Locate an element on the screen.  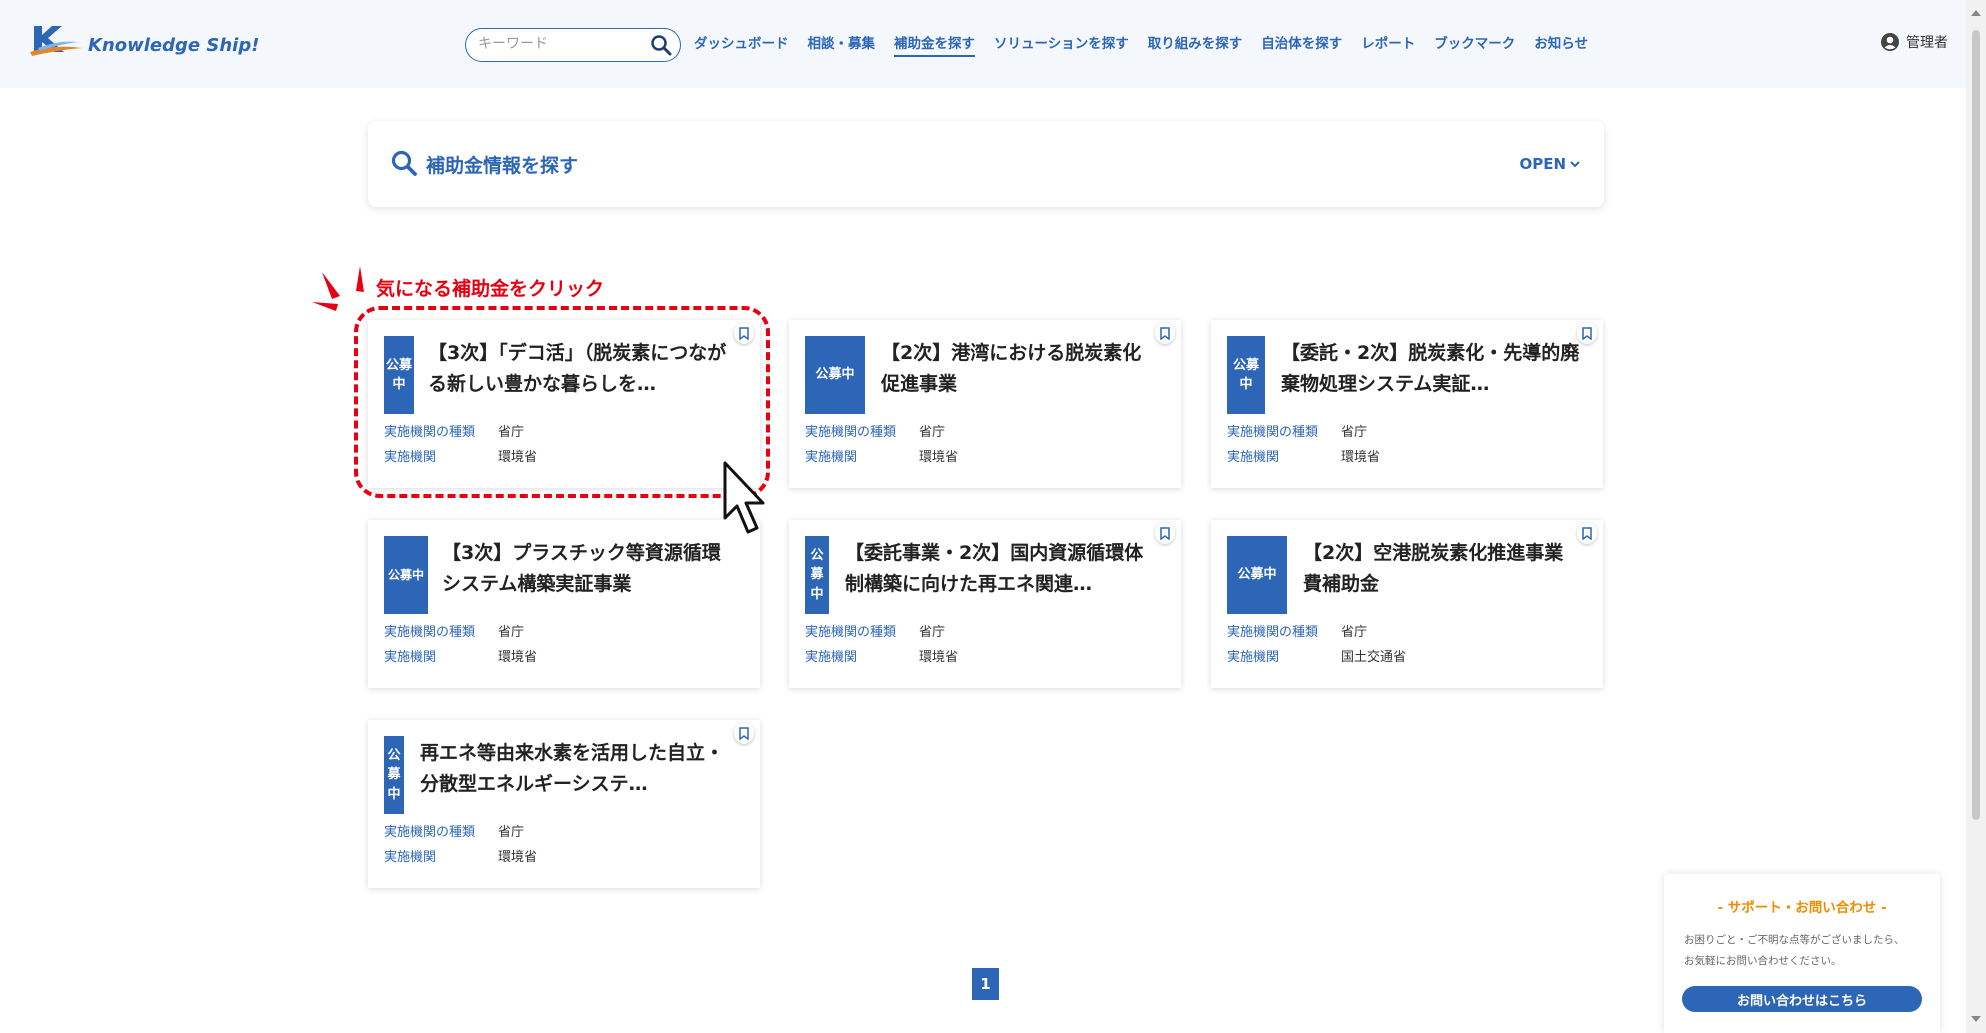
page-scrollbar is located at coordinates (1976, 516).